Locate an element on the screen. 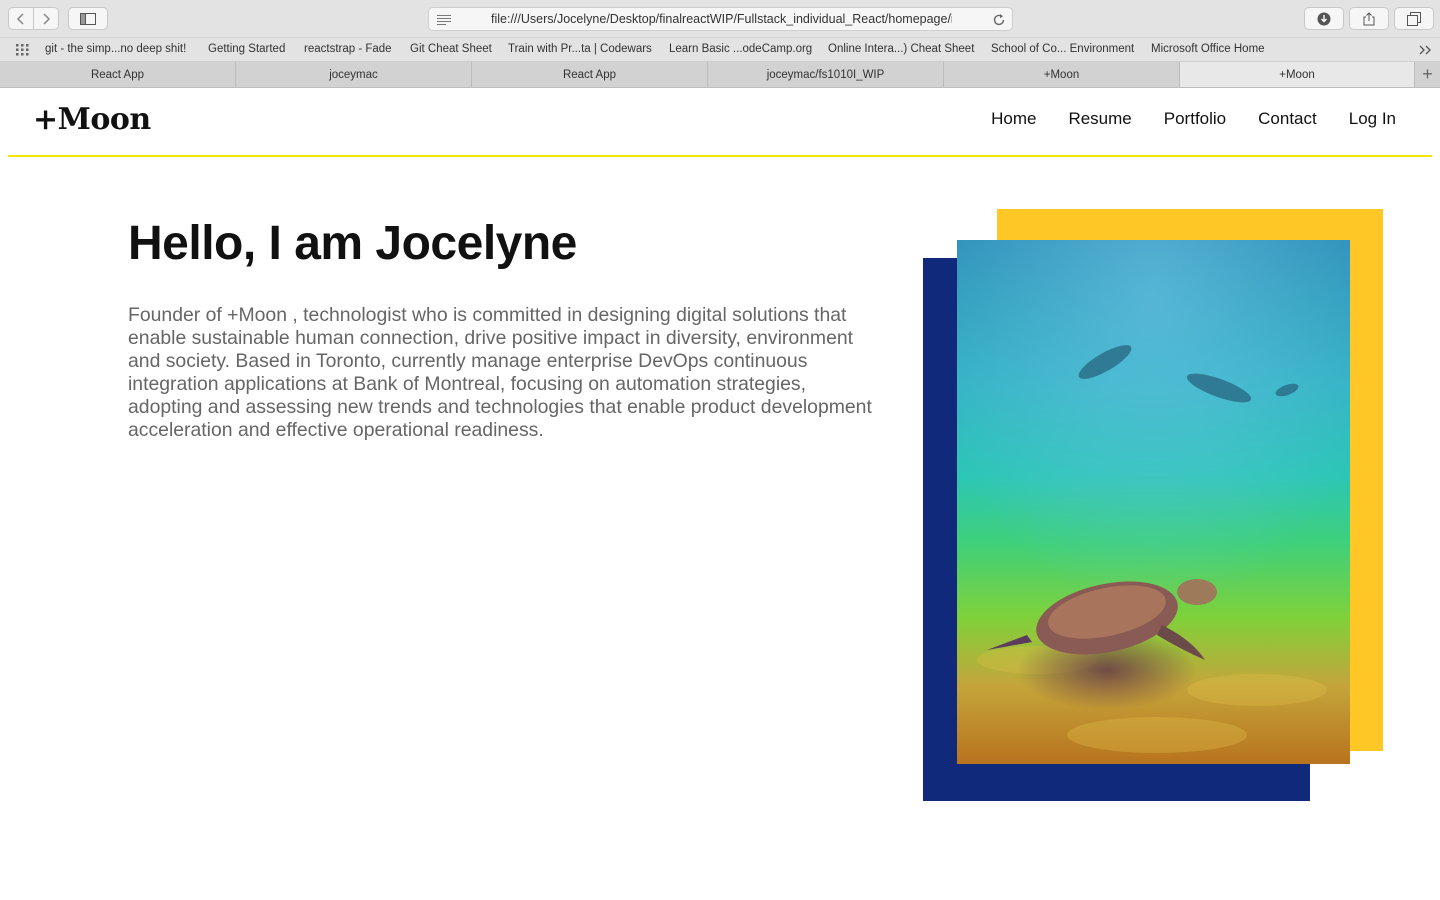  site-logo: +Moon is located at coordinates (92, 119).